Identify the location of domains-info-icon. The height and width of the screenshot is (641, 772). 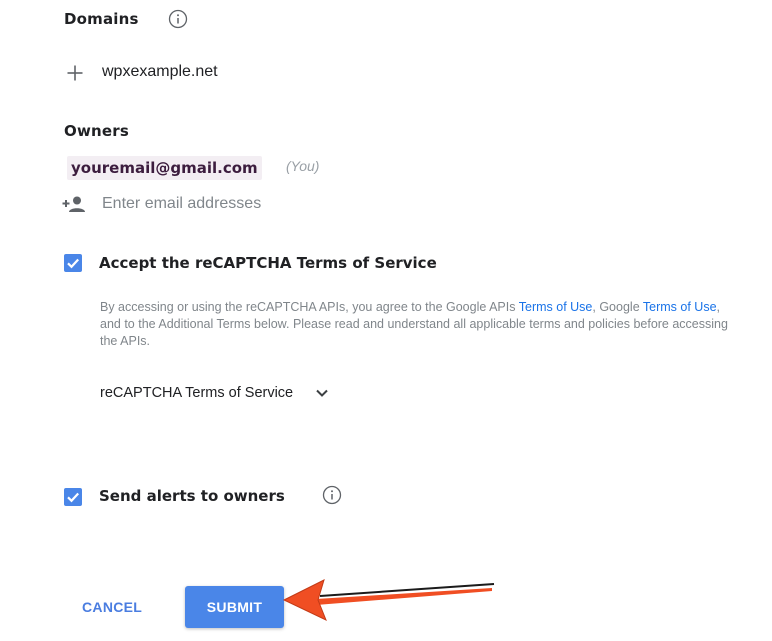
(178, 21).